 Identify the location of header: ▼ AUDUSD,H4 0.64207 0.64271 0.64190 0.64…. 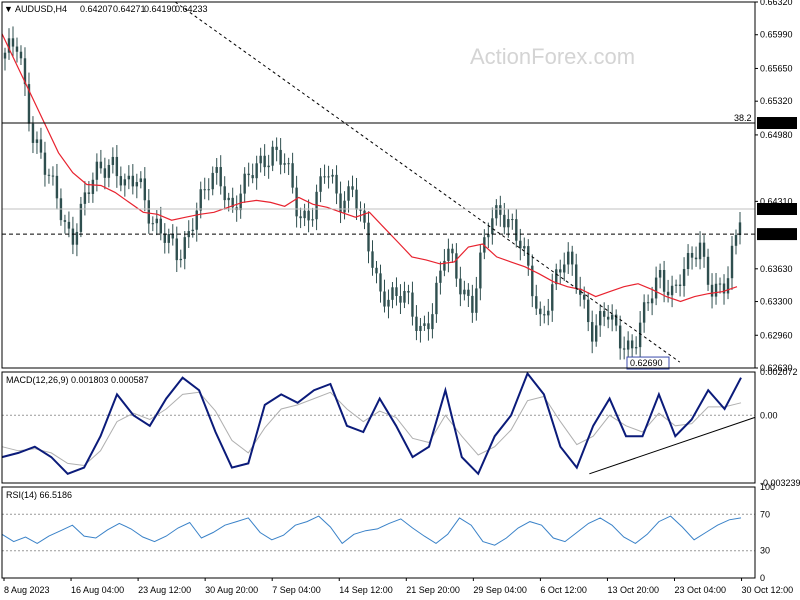
(106, 9).